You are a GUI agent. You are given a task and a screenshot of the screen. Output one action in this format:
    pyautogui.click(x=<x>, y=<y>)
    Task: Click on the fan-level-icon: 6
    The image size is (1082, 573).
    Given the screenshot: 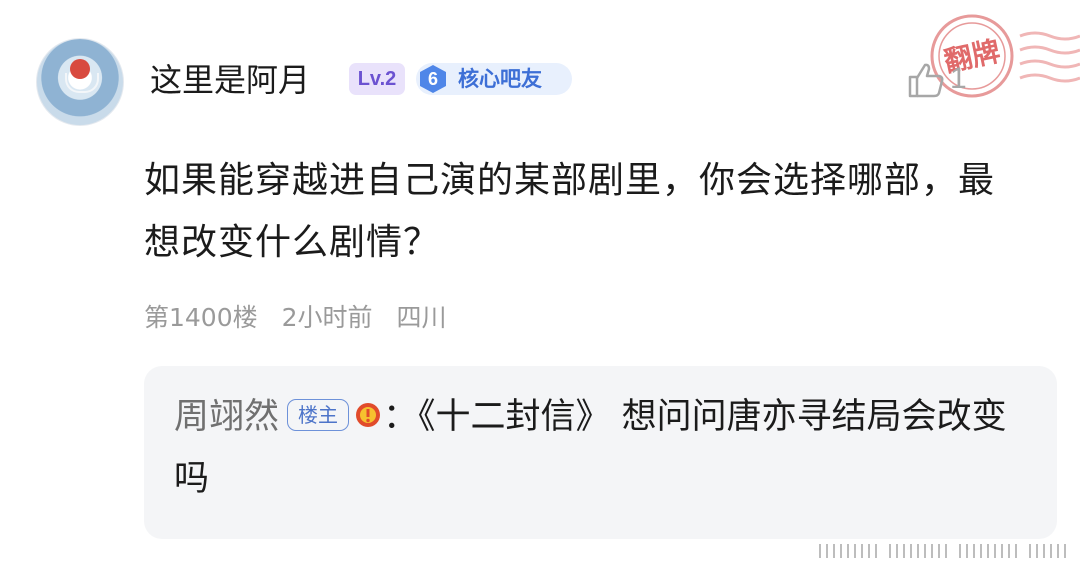 What is the action you would take?
    pyautogui.click(x=433, y=79)
    